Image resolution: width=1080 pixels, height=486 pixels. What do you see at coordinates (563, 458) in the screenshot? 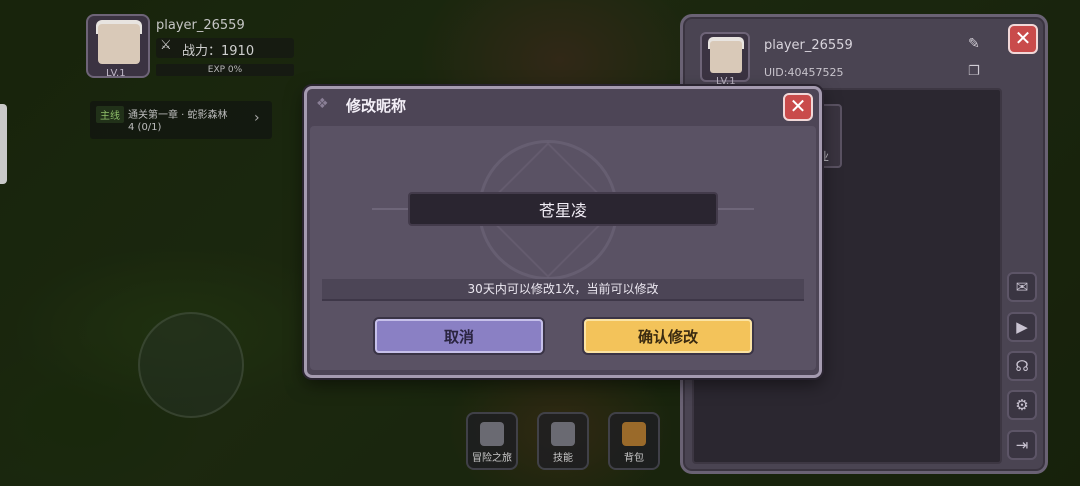
I see `skills-label: 技能` at bounding box center [563, 458].